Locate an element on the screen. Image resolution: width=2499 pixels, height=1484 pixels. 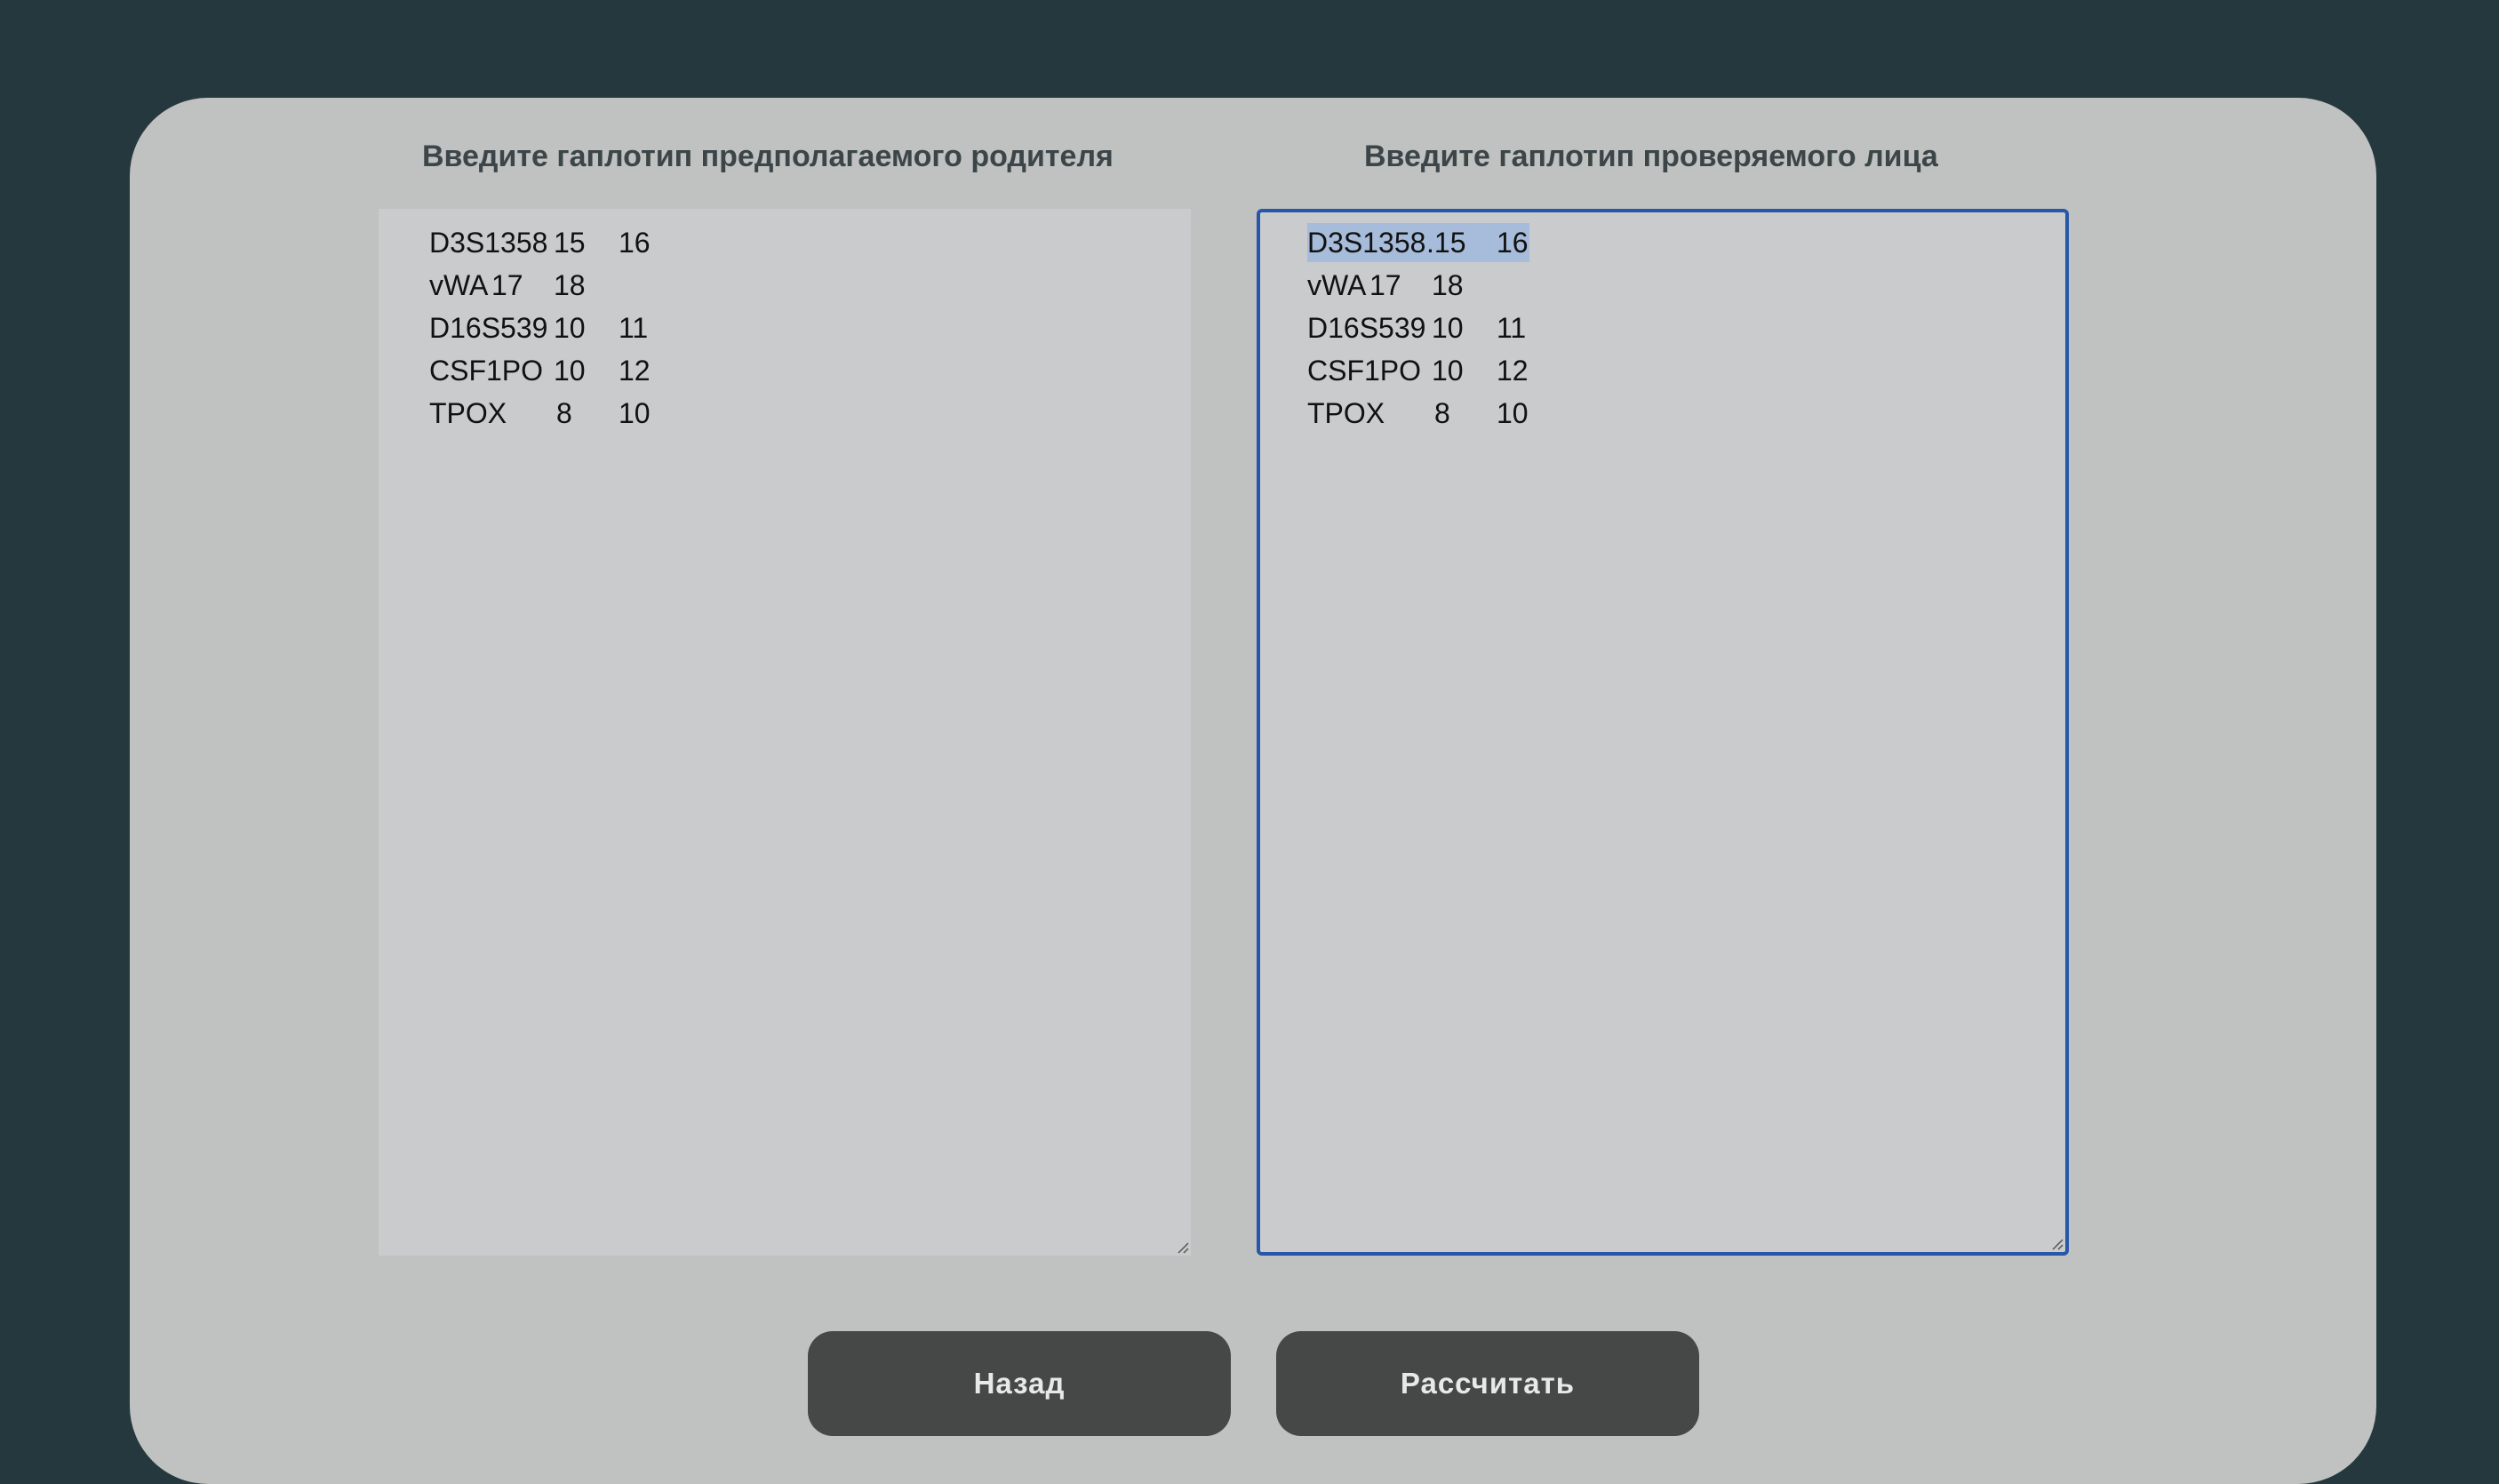
allele-1: 15 is located at coordinates (570, 243).